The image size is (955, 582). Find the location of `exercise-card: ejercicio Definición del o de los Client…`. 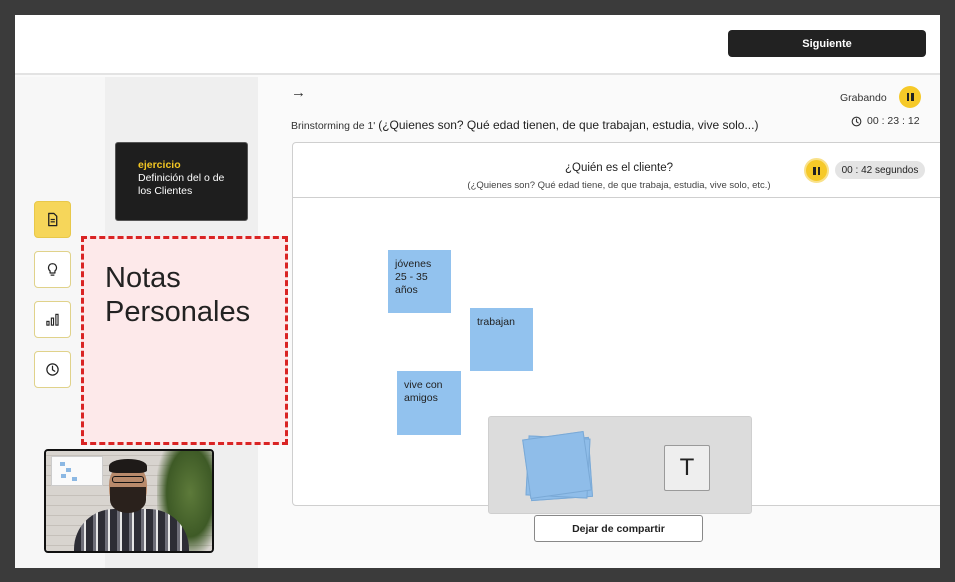

exercise-card: ejercicio Definición del o de los Client… is located at coordinates (181, 181).